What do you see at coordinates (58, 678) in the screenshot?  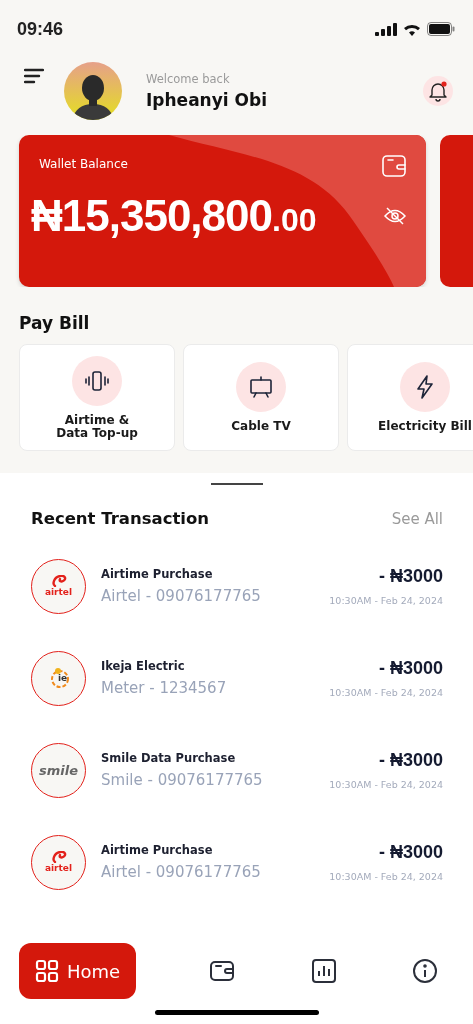 I see `provider-logo: ie` at bounding box center [58, 678].